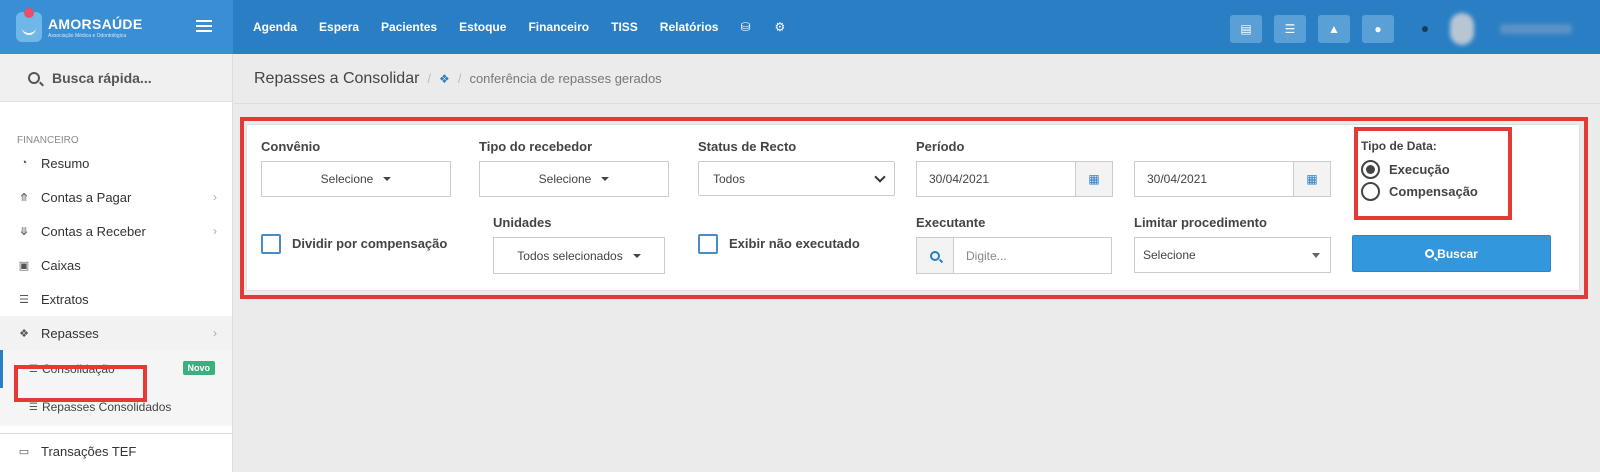 The image size is (1600, 472). I want to click on buscar-button: Buscar, so click(1451, 253).